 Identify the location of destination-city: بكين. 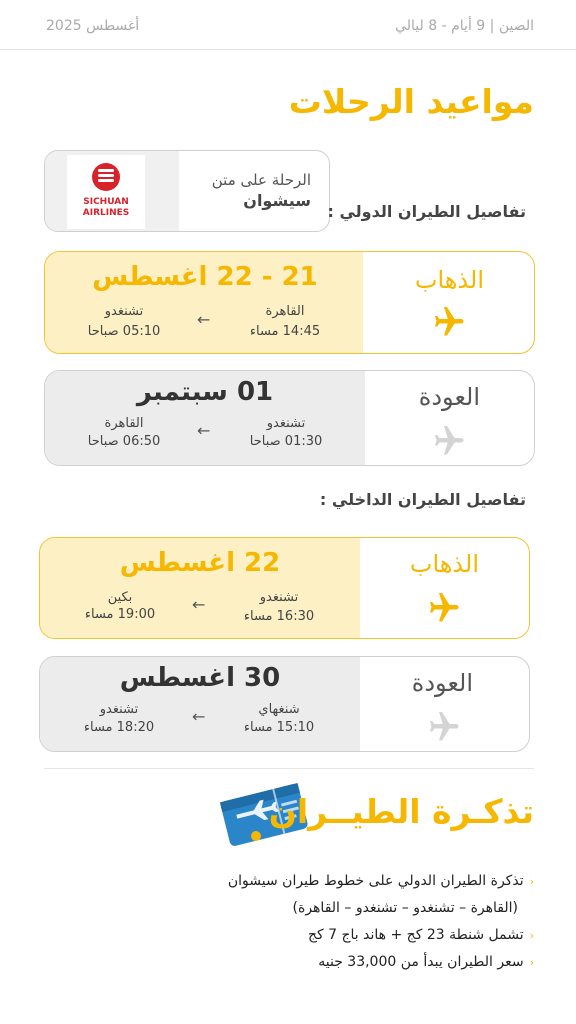
(120, 597).